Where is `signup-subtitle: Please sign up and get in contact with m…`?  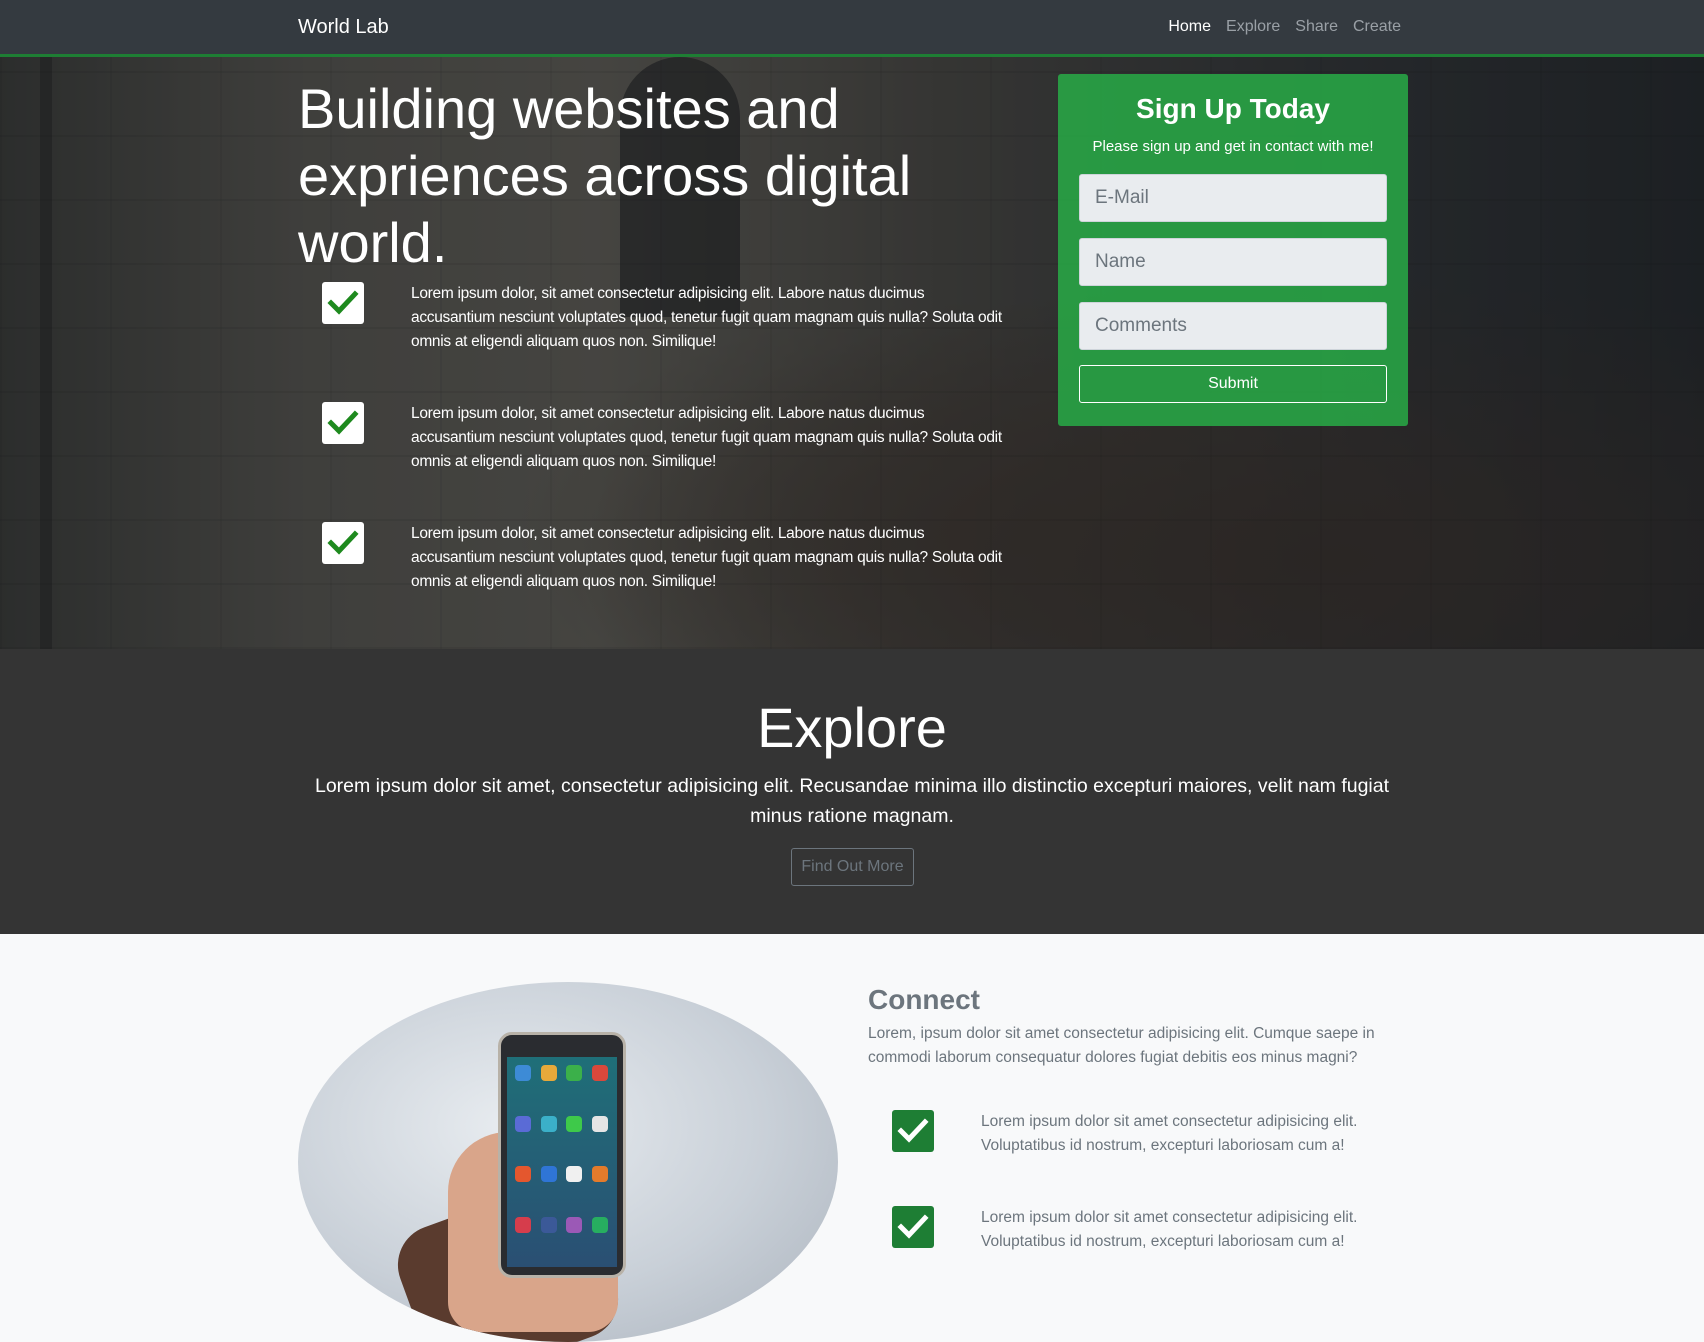
signup-subtitle: Please sign up and get in contact with m… is located at coordinates (1233, 146).